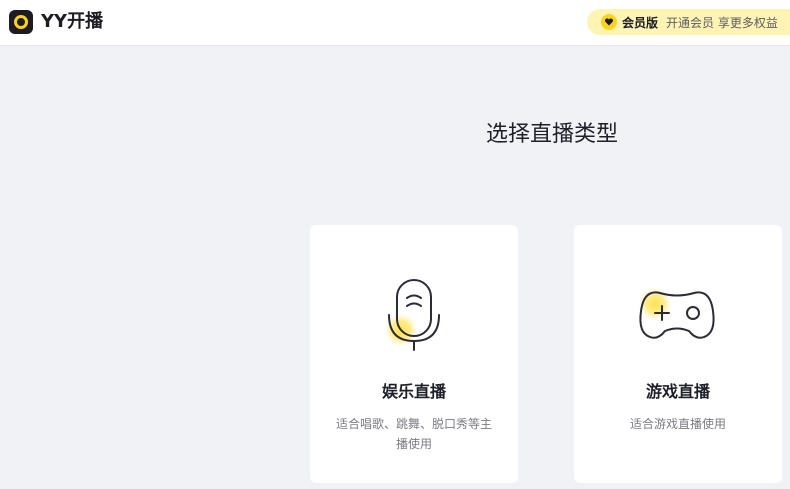 The image size is (790, 489). I want to click on card-title: 娱乐直播, so click(413, 391).